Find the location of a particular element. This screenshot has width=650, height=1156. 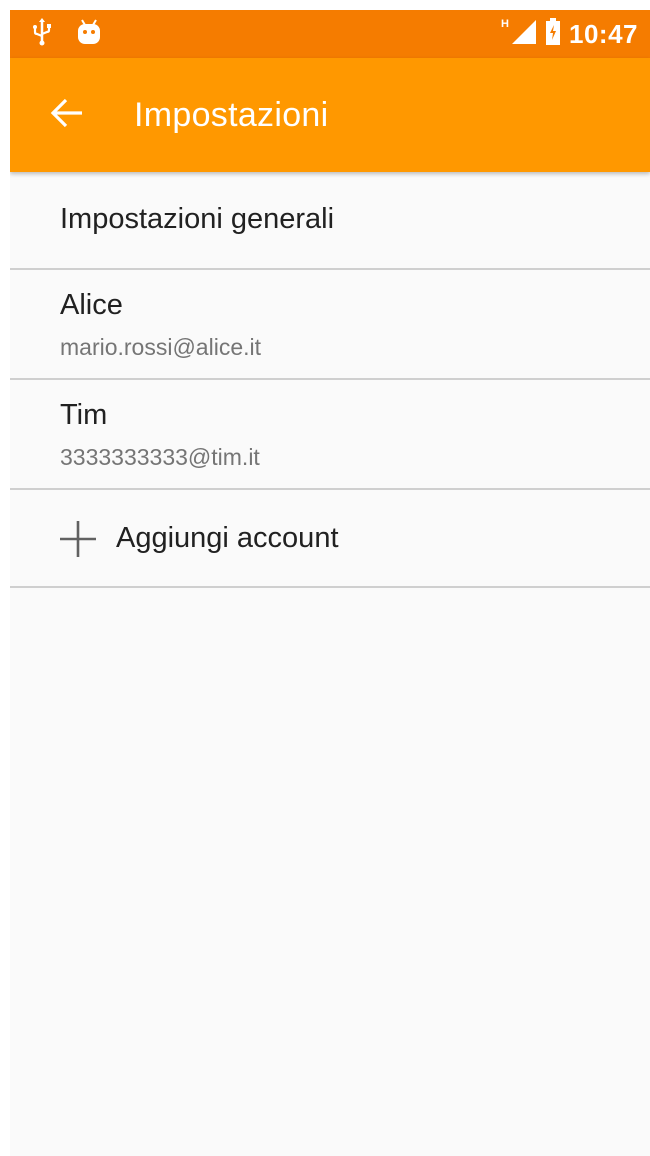

account-item-tim: Tim 3333333333@tim.it is located at coordinates (330, 435).